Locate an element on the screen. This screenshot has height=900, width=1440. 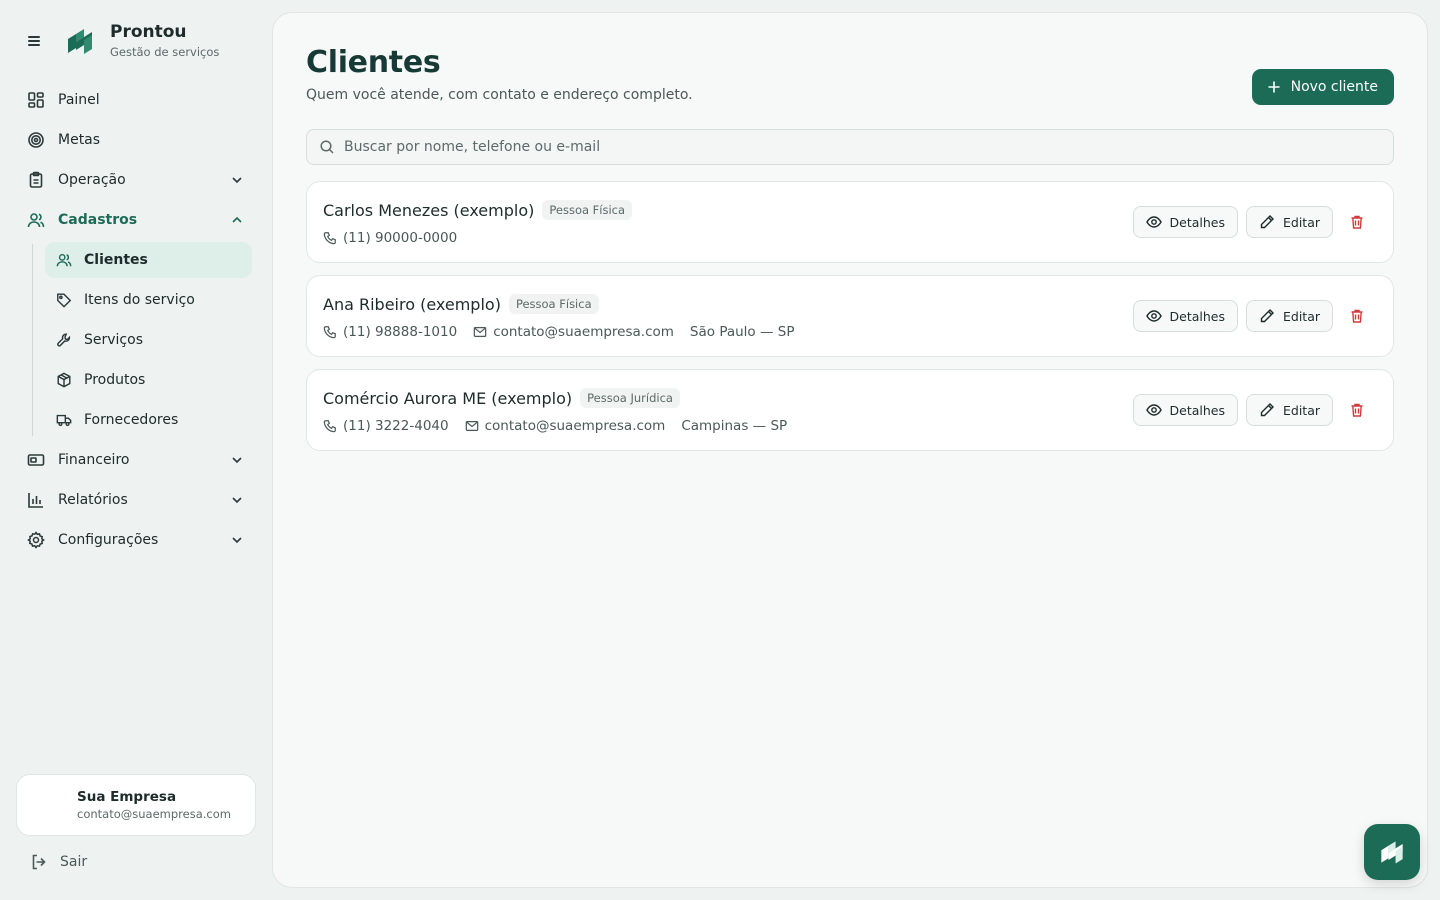
client-name: Comércio Aurora ME (exemplo) is located at coordinates (448, 398).